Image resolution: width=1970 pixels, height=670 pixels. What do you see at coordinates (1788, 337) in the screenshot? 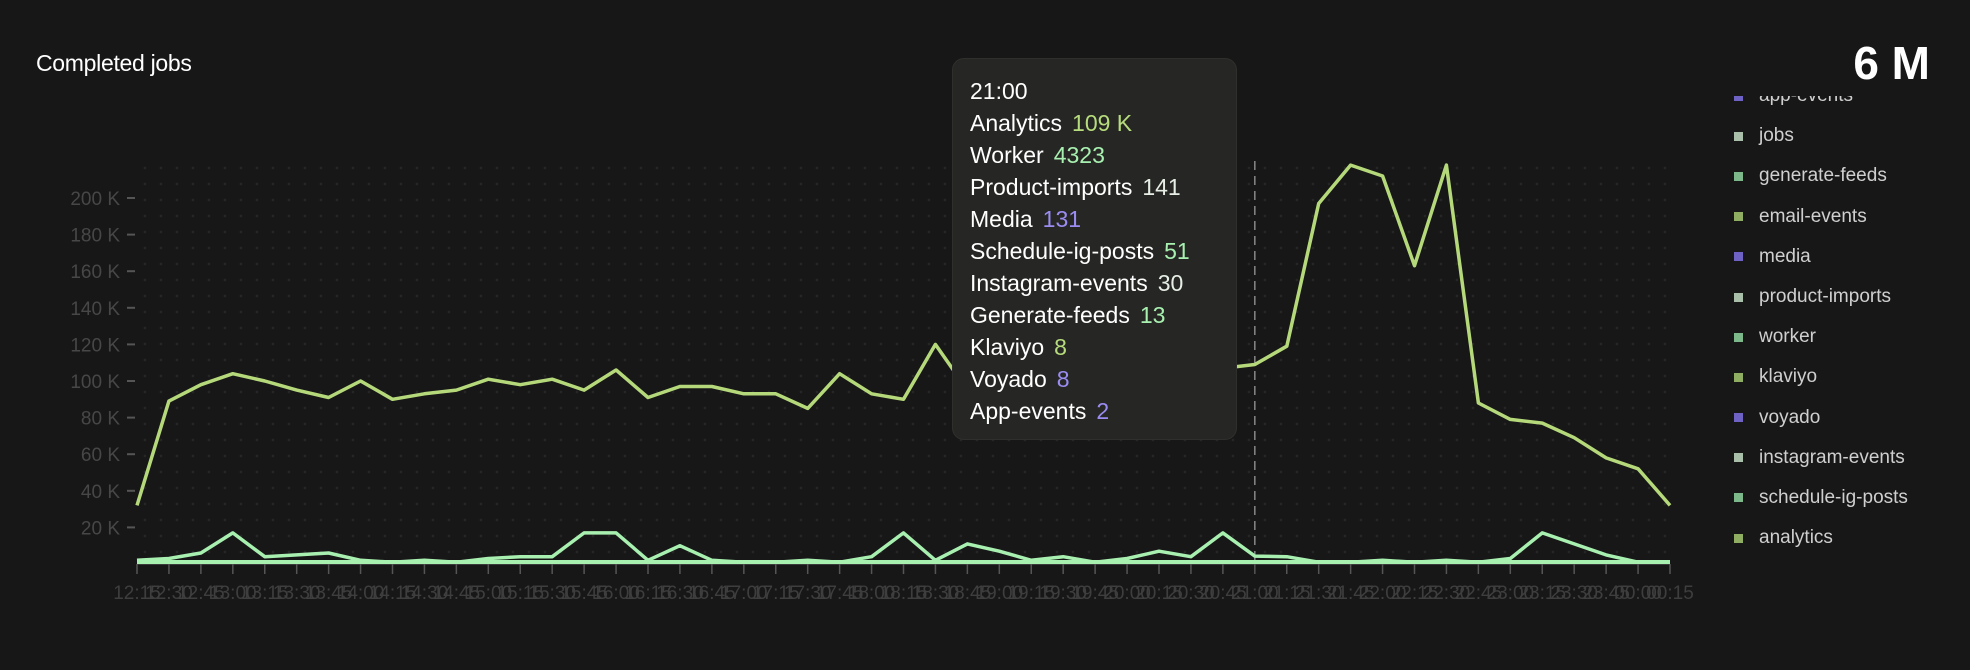
I see `legend-label: worker` at bounding box center [1788, 337].